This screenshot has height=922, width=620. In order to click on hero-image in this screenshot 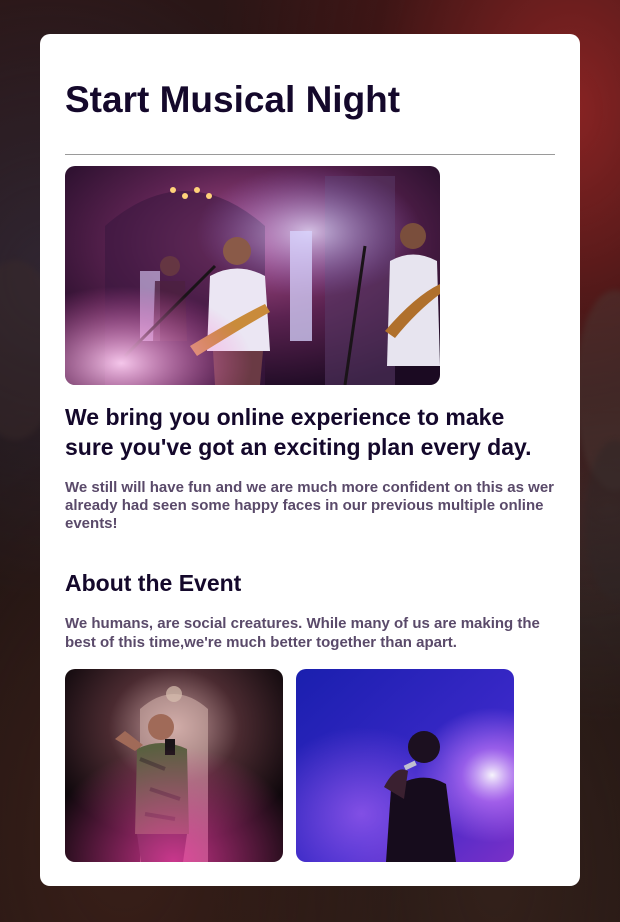, I will do `click(252, 275)`.